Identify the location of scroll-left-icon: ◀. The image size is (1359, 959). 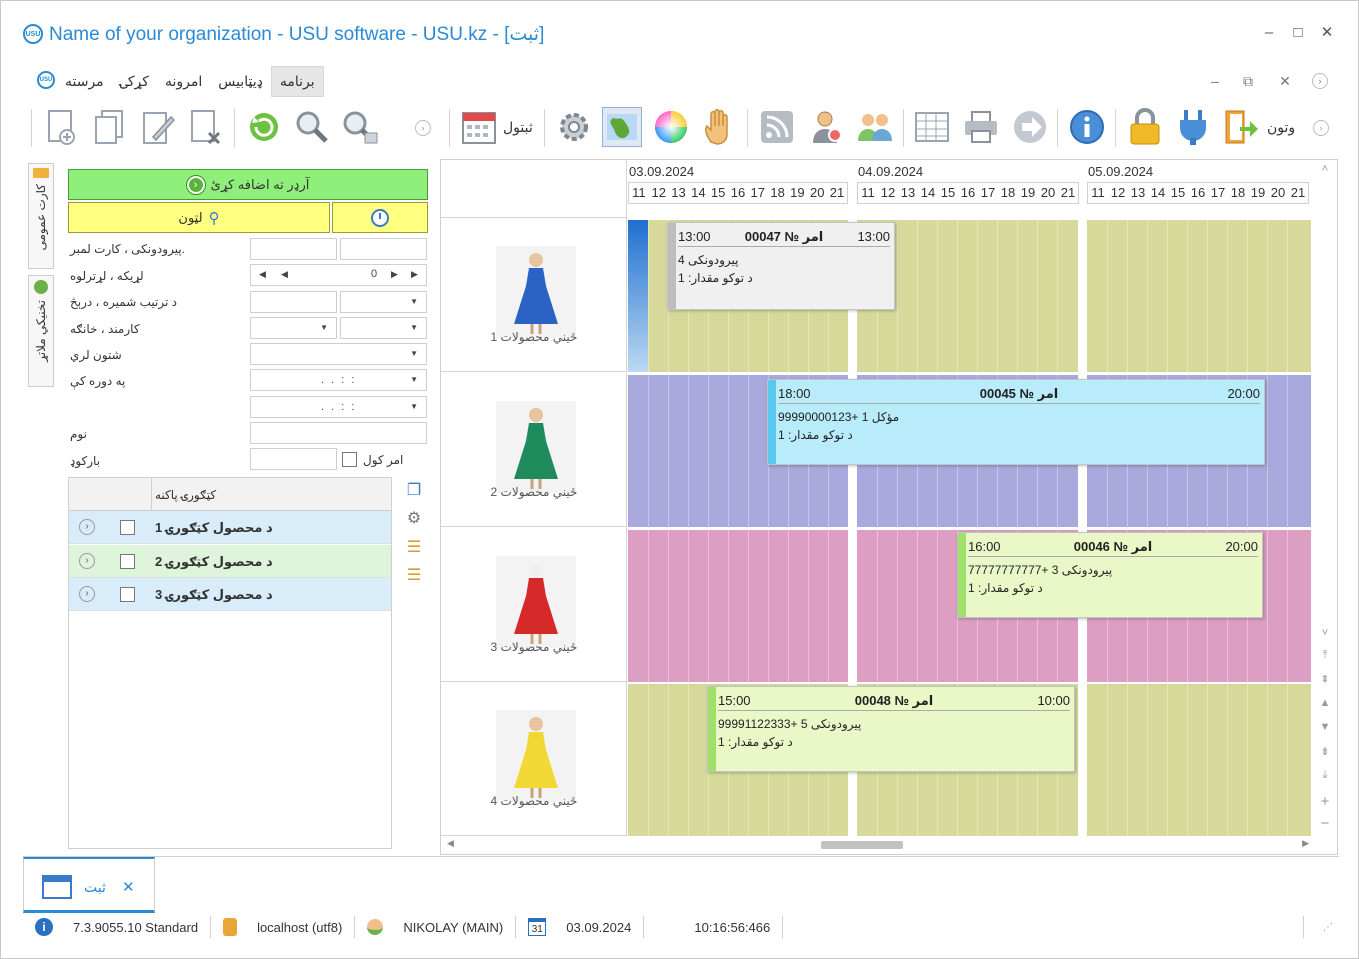
(450, 843).